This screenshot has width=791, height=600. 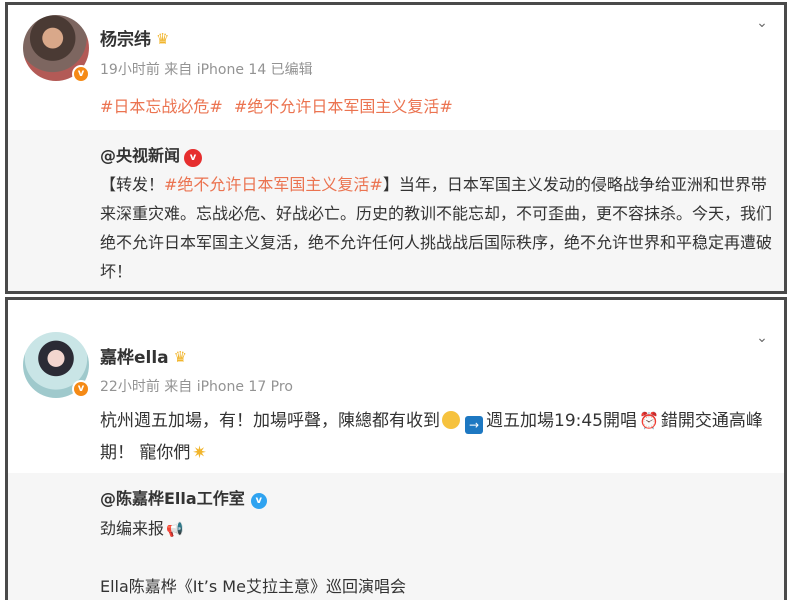 I want to click on post-meta: 22小时前 来自 iPhone 17 Pro, so click(x=196, y=387).